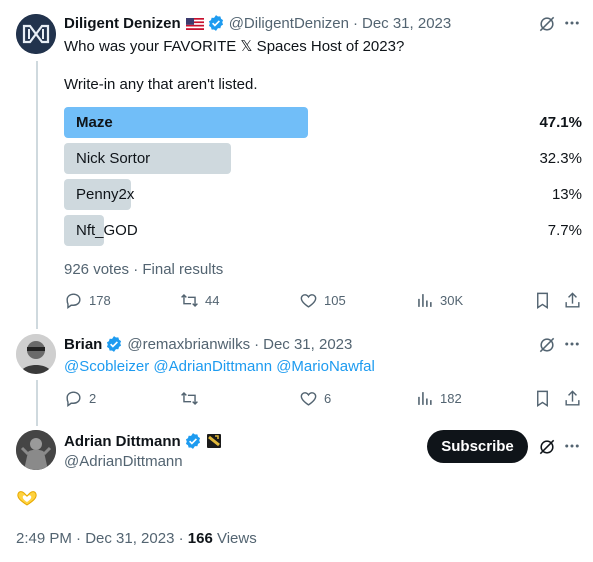 This screenshot has width=593, height=562. I want to click on author-name: Adrian Dittmann, so click(122, 441).